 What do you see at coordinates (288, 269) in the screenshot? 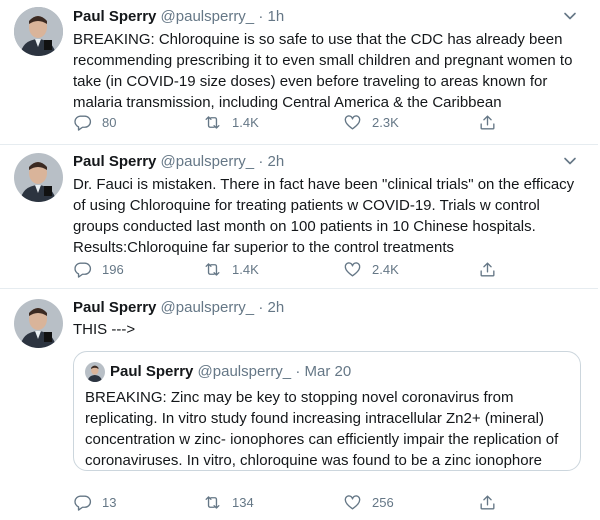
I see `tweet-actions: 196 1.4K 2.4K` at bounding box center [288, 269].